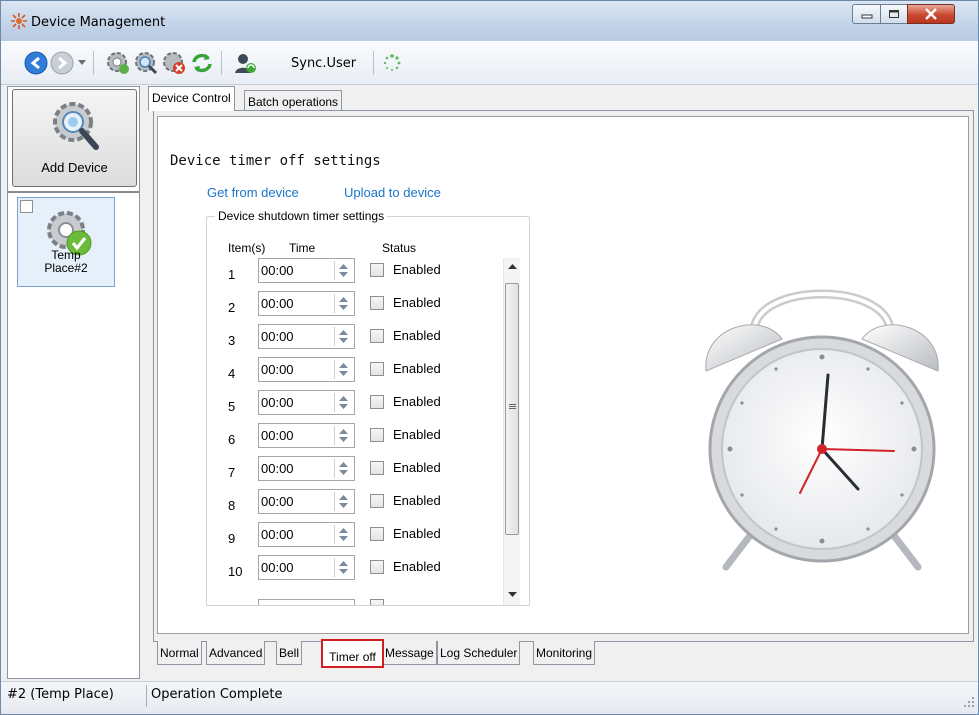 The image size is (979, 715). I want to click on loading-spinner-icon, so click(392, 62).